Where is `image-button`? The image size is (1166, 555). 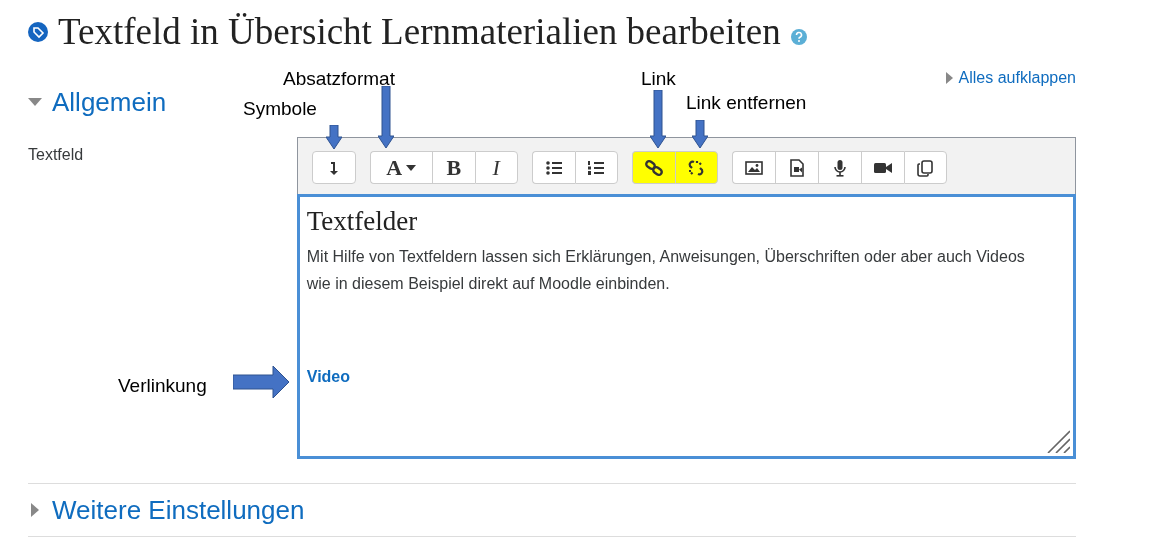
image-button is located at coordinates (753, 167).